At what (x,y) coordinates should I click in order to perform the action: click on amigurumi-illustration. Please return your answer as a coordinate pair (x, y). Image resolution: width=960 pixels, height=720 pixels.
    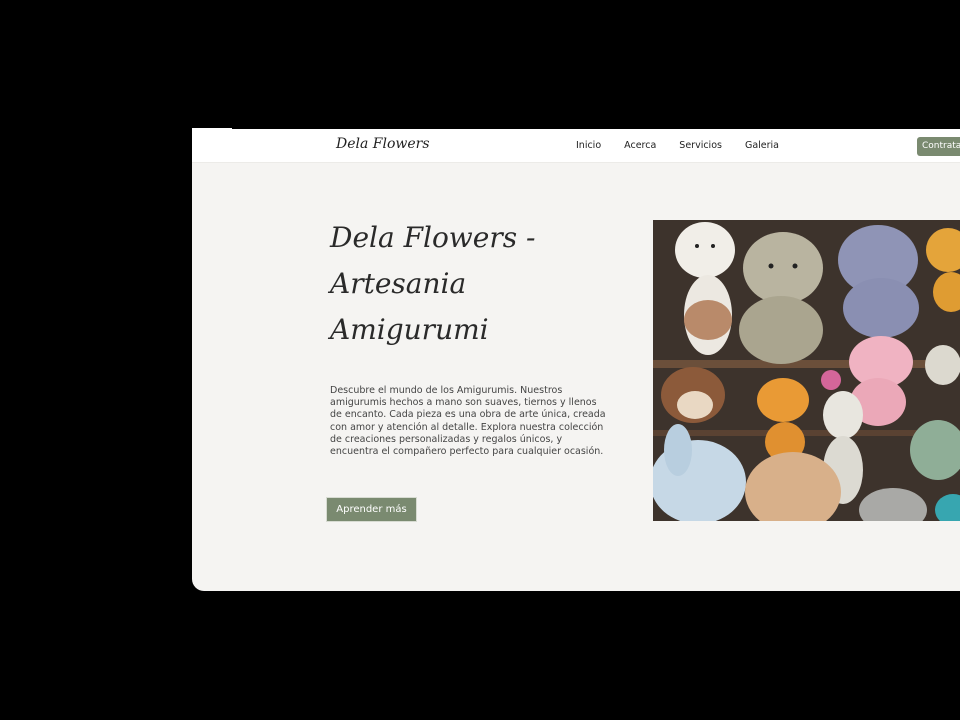
    Looking at the image, I should click on (806, 370).